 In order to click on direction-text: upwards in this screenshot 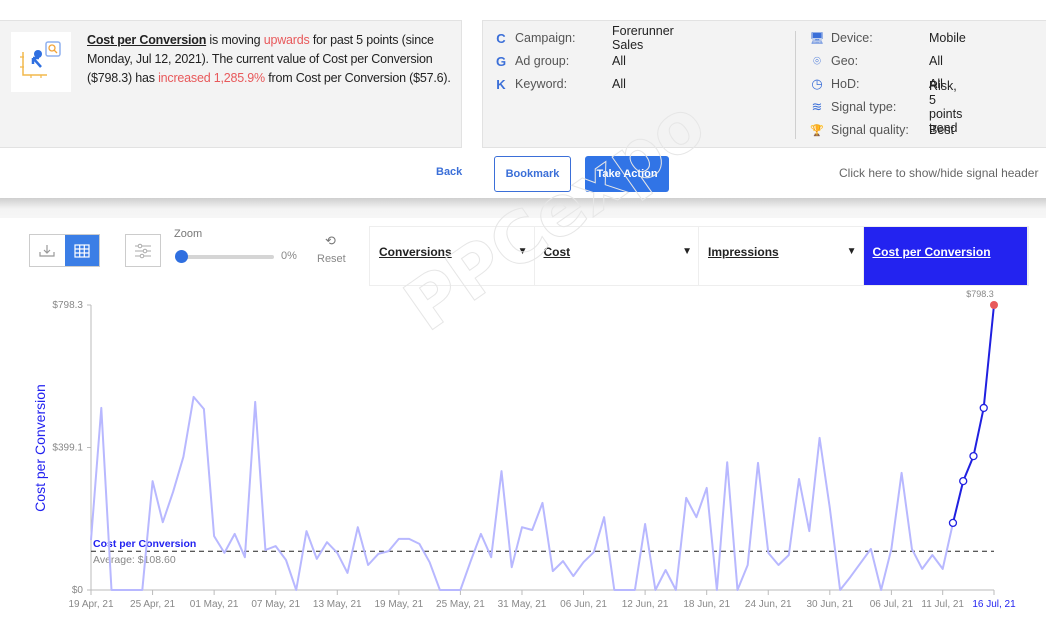, I will do `click(286, 40)`.